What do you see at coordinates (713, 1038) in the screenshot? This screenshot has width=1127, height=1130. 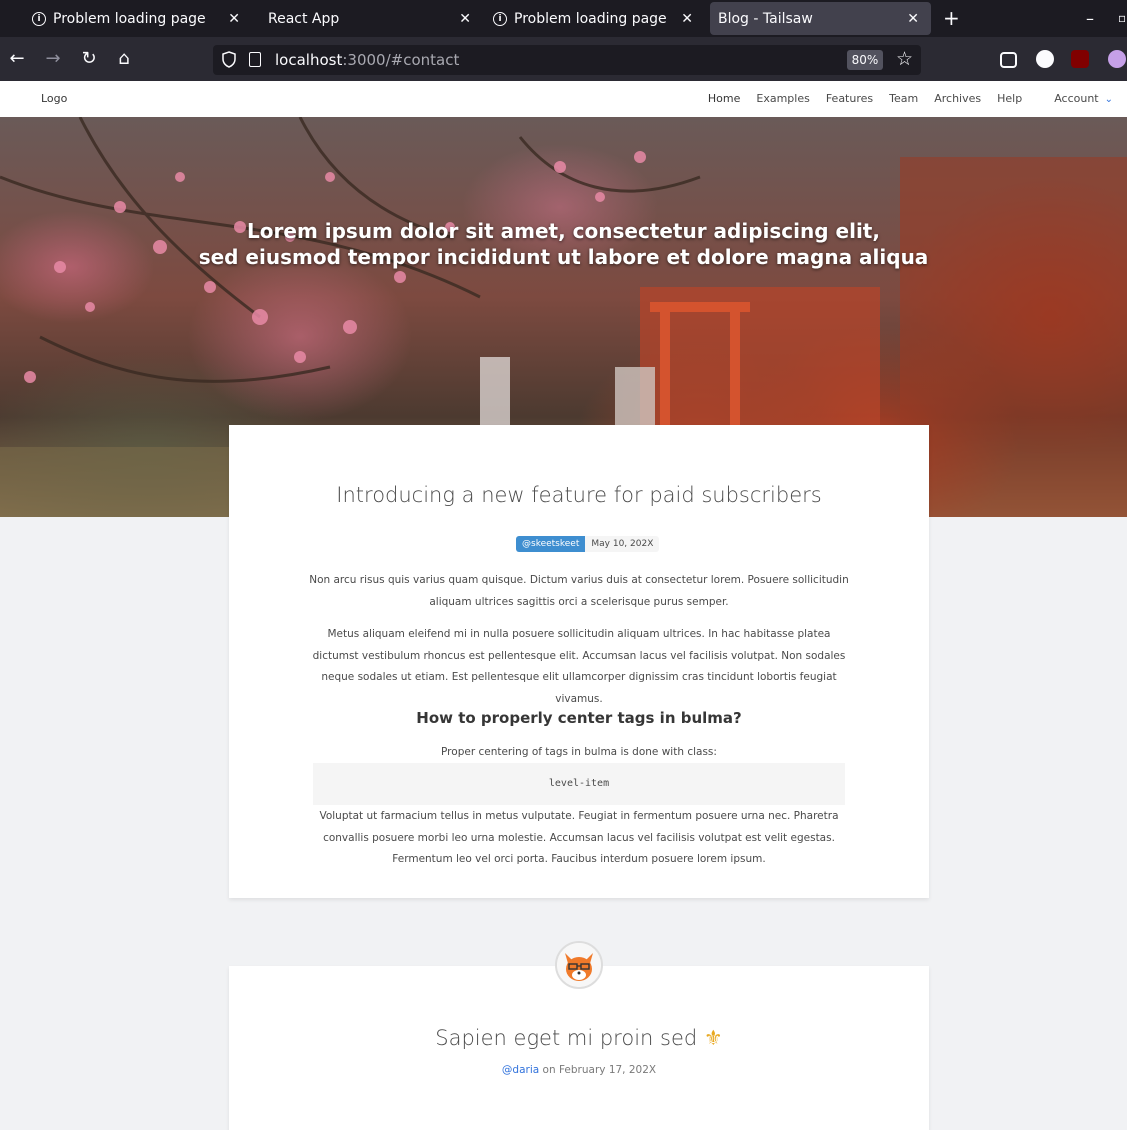 I see `fleur-de-lis-icon: ⚜` at bounding box center [713, 1038].